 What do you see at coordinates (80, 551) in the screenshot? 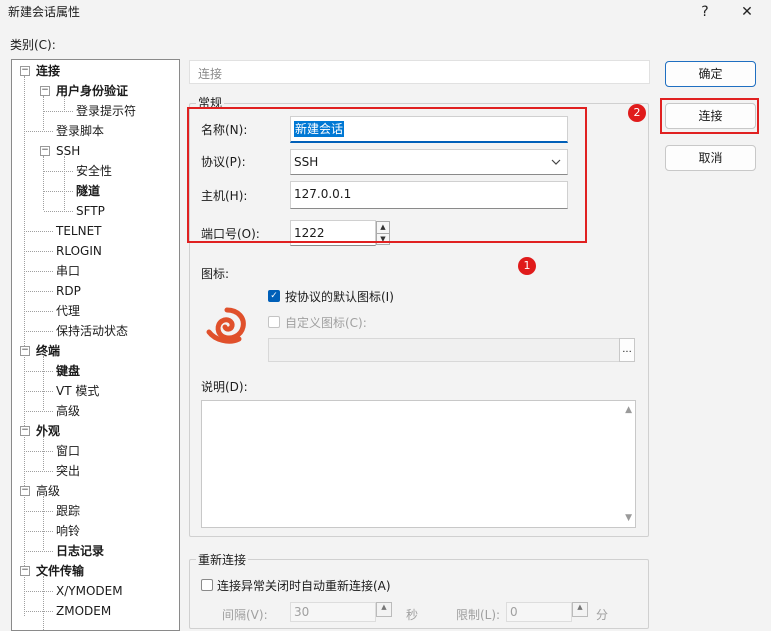
I see `tree-item: 日志记录` at bounding box center [80, 551].